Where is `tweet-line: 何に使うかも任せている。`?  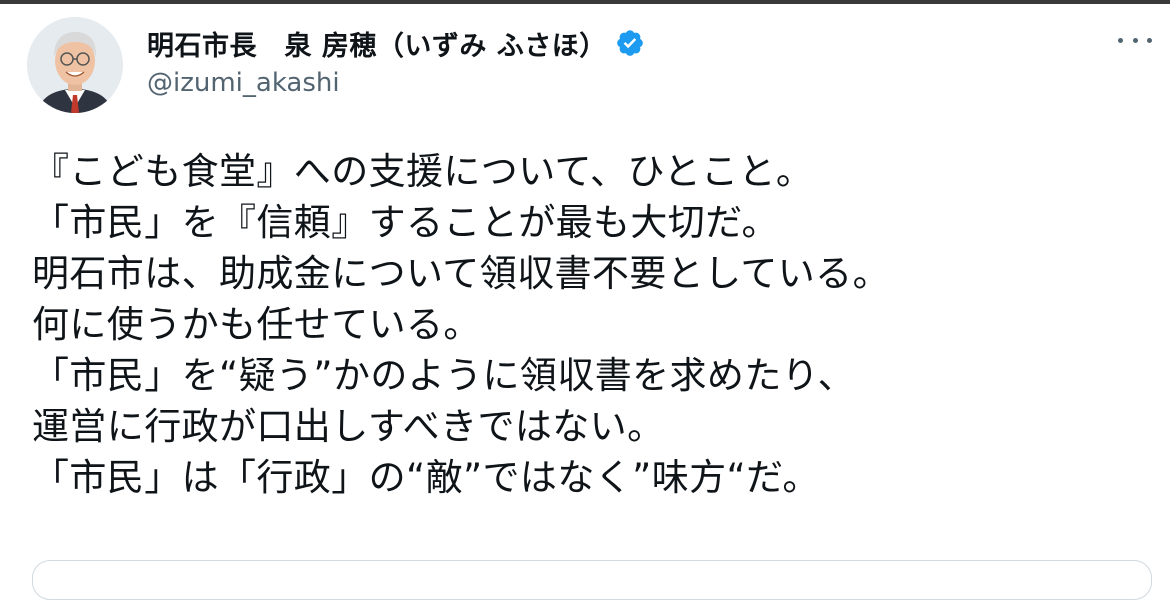
tweet-line: 何に使うかも任せている。 is located at coordinates (256, 324).